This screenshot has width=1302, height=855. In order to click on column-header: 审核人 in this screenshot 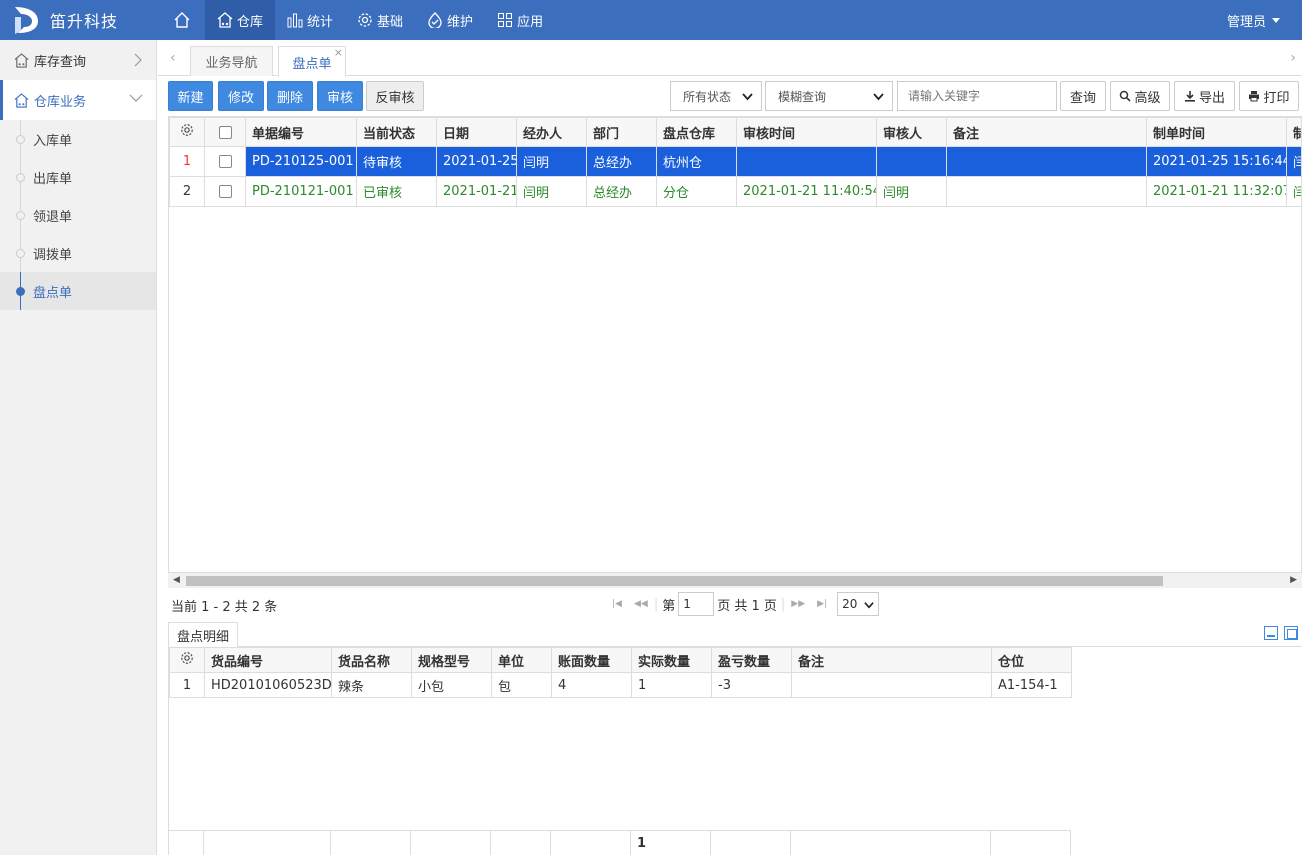, I will do `click(911, 132)`.